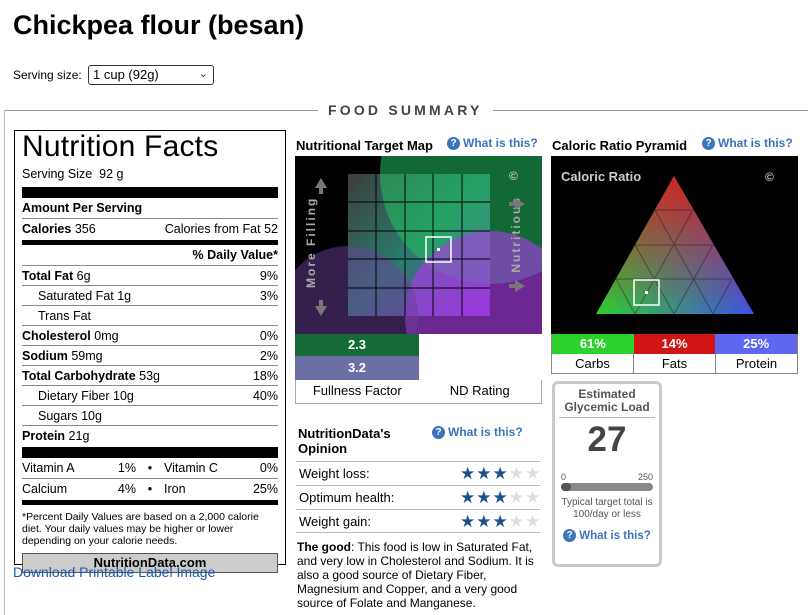 Image resolution: width=808 pixels, height=615 pixels. I want to click on nutrient-row: Total Fat 6g 9%, so click(150, 275).